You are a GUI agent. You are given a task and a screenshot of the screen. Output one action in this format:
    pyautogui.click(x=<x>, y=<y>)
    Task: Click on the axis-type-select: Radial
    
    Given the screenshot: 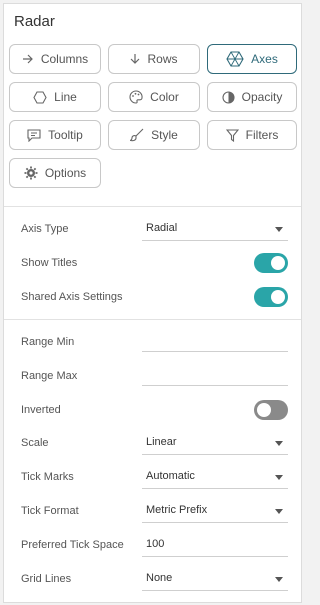 What is the action you would take?
    pyautogui.click(x=215, y=230)
    